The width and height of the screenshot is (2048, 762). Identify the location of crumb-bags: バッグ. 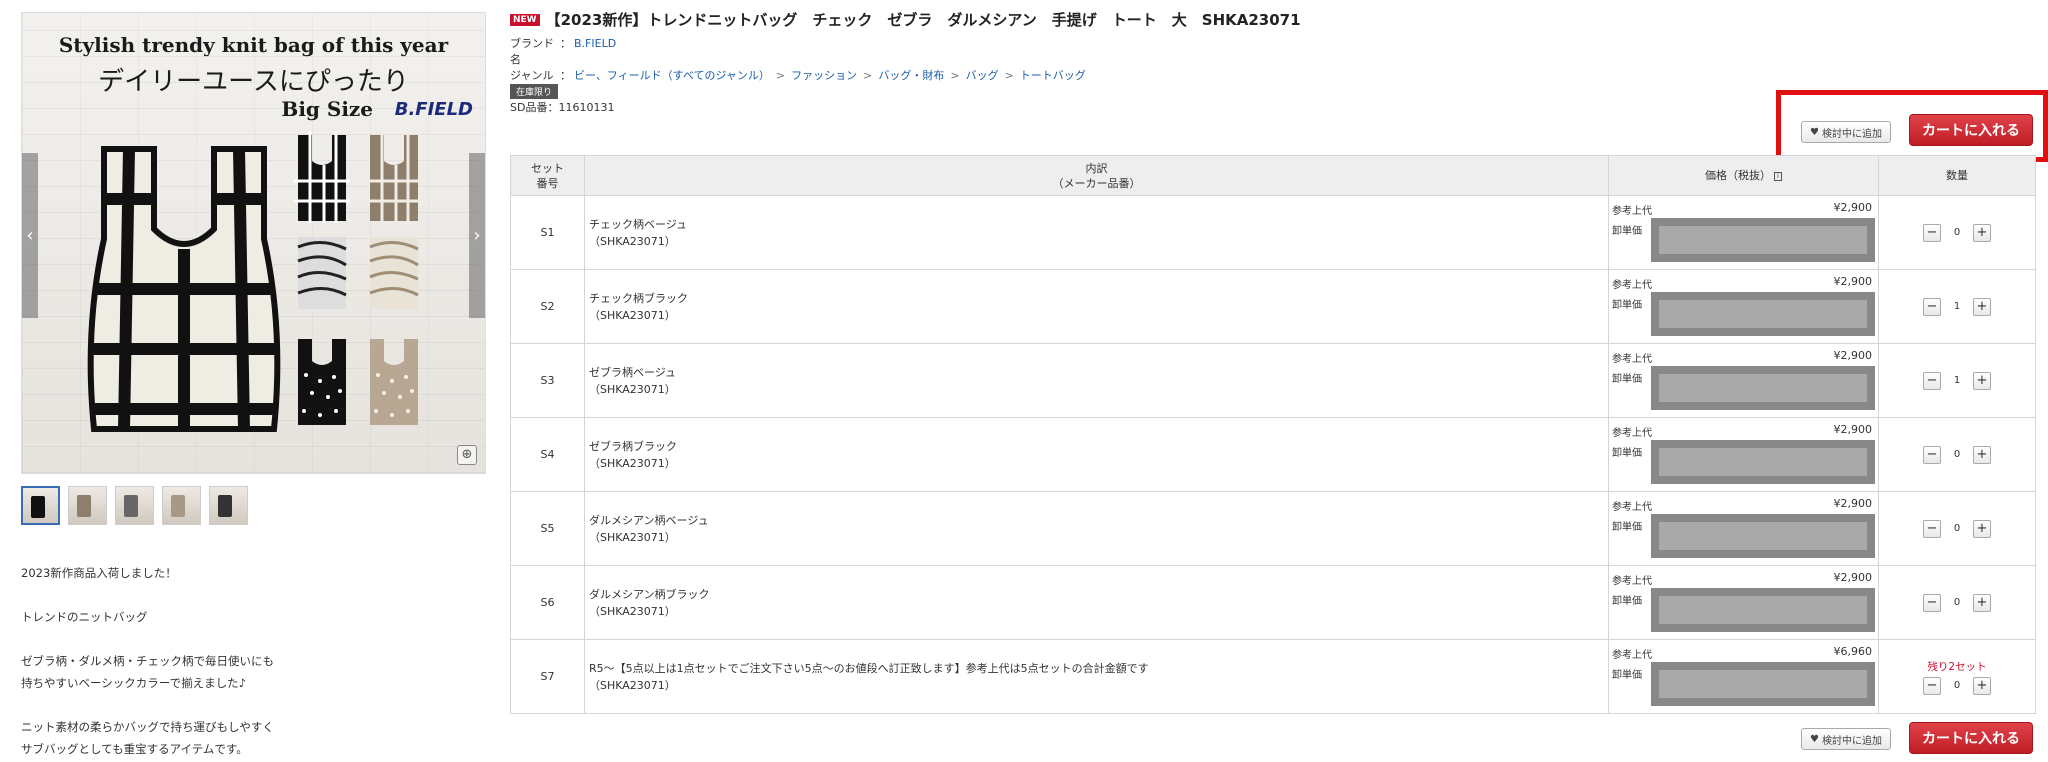
(982, 75).